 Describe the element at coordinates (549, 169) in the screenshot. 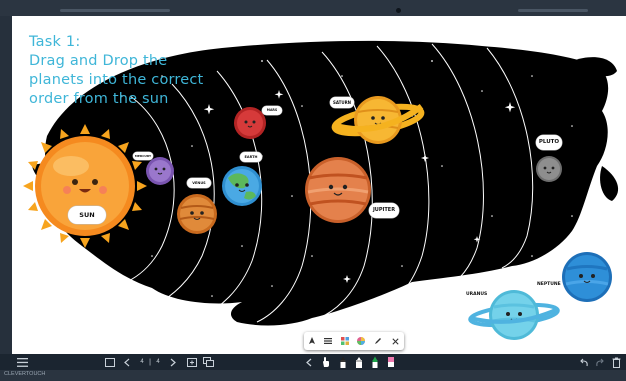

I see `pluto` at that location.